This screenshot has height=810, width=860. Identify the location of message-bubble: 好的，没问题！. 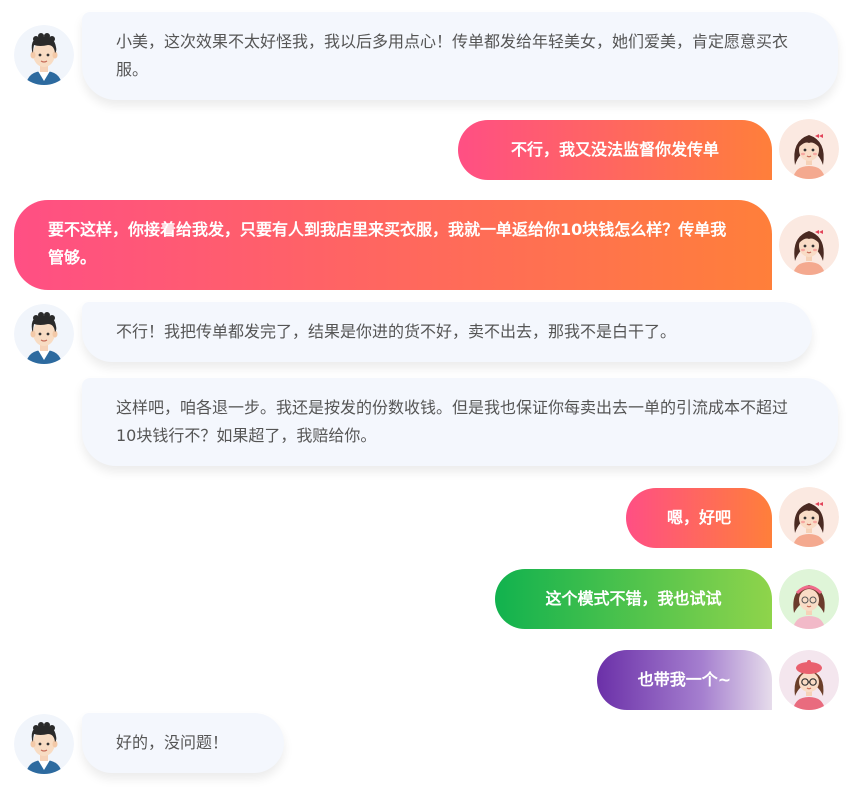
(183, 743).